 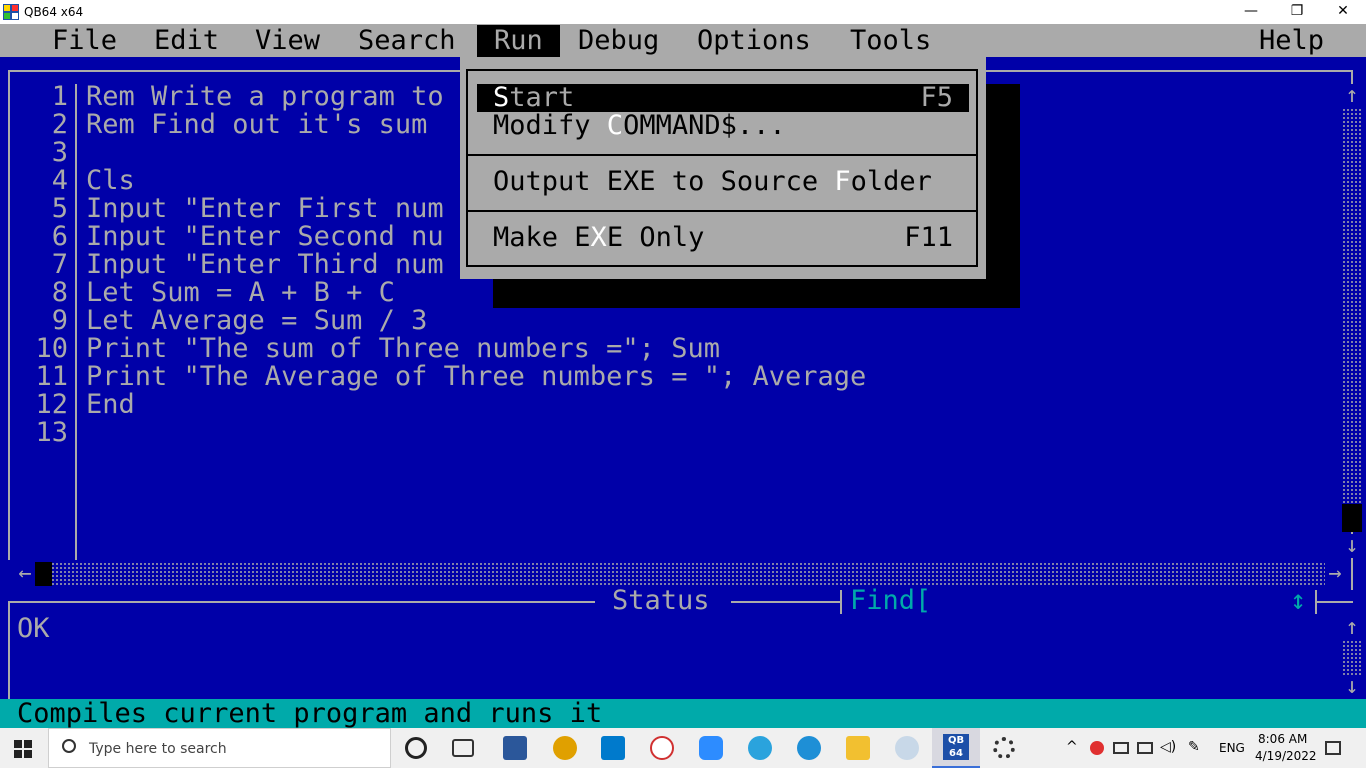 I want to click on code-line: Let Sum = A + B + C, so click(x=240, y=293).